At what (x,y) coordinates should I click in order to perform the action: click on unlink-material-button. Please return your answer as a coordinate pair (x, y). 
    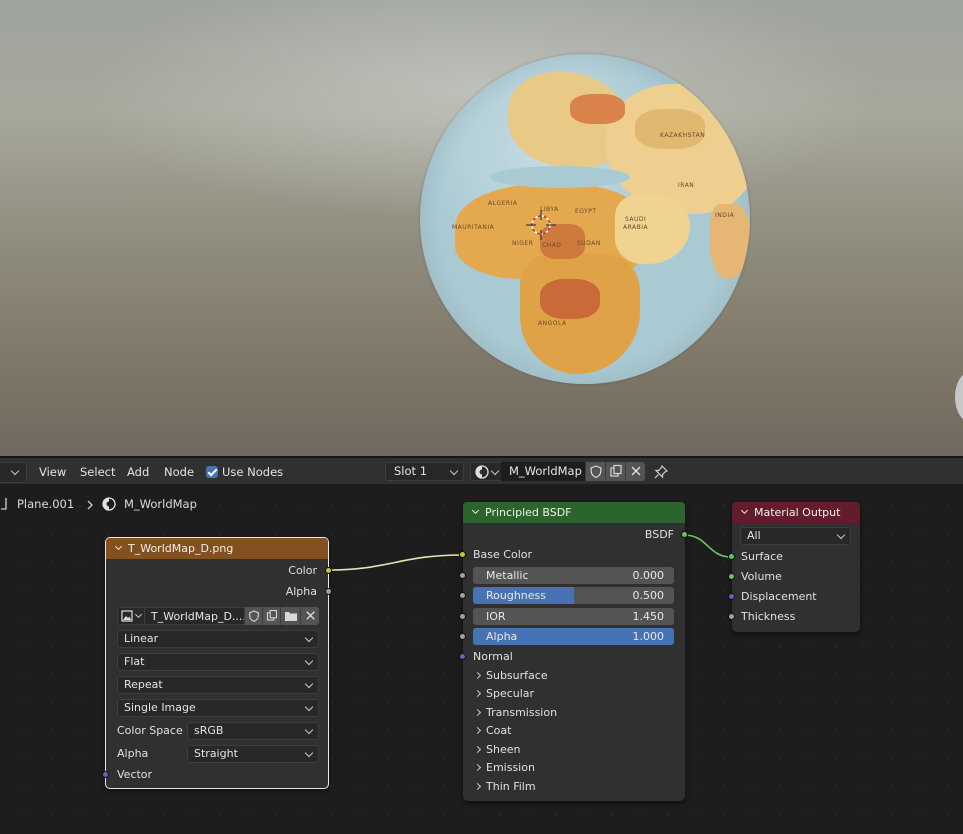
    Looking at the image, I should click on (635, 471).